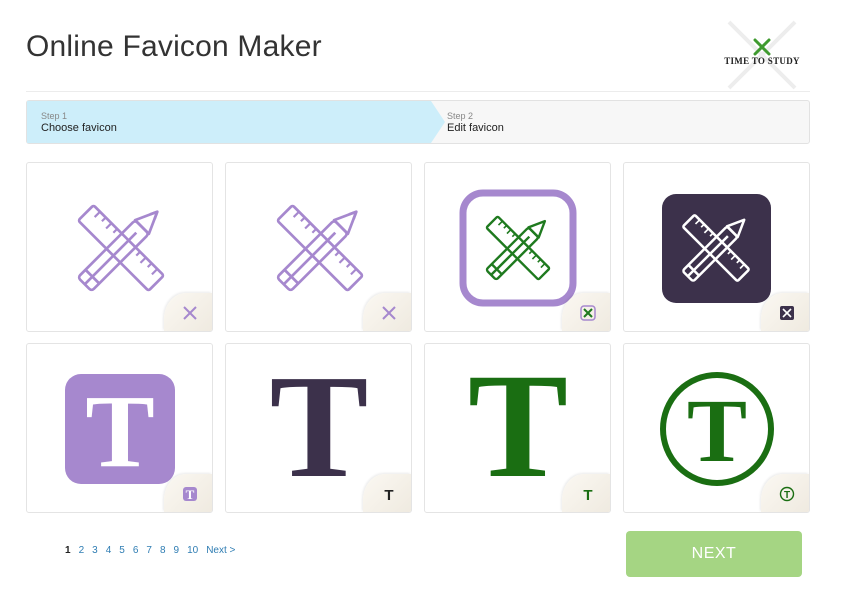 This screenshot has width=850, height=591. What do you see at coordinates (460, 116) in the screenshot?
I see `step-2-number: Step 2` at bounding box center [460, 116].